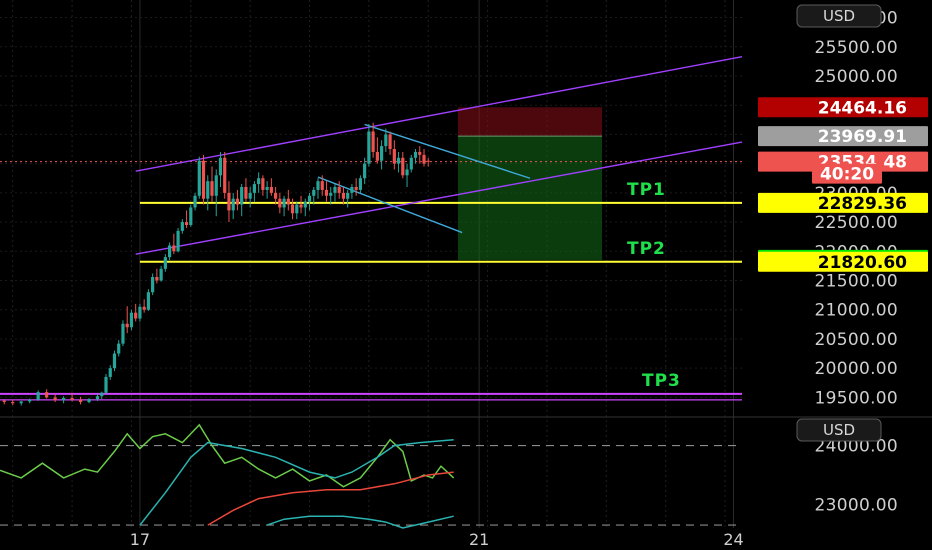 The image size is (932, 550). Describe the element at coordinates (646, 190) in the screenshot. I see `tp-label-tp1: TP1` at that location.